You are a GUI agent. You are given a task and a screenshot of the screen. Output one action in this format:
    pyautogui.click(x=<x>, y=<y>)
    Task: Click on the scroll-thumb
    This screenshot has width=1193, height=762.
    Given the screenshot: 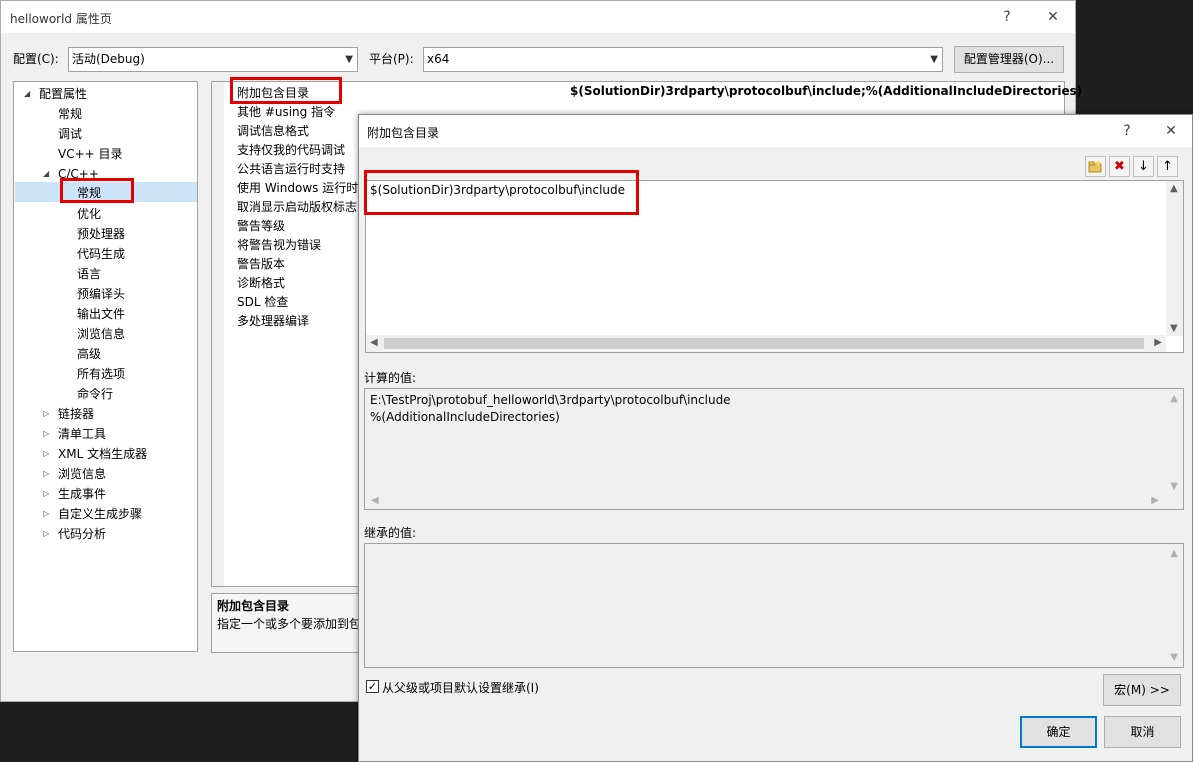 What is the action you would take?
    pyautogui.click(x=764, y=343)
    